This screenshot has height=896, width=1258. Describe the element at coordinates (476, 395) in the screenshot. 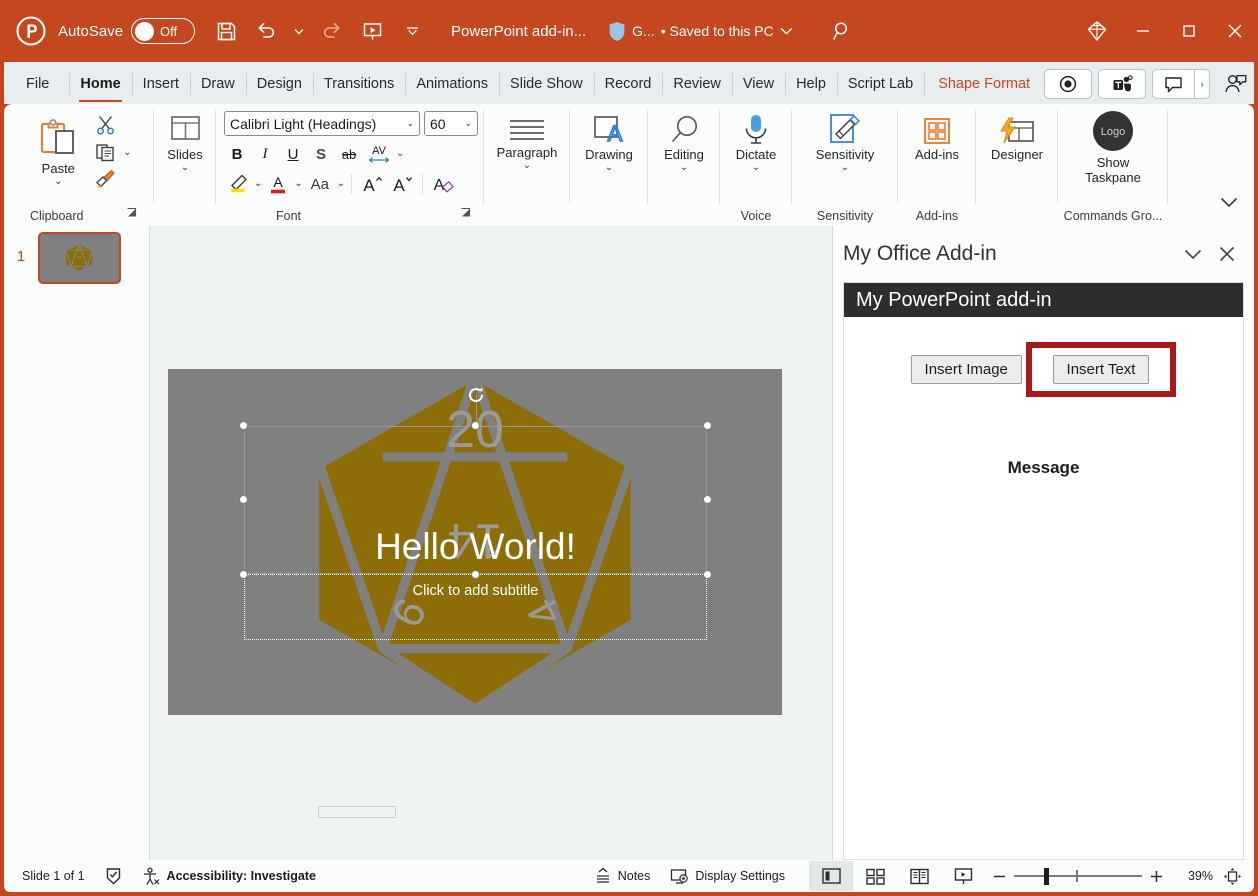

I see `rotate-handle-icon` at that location.